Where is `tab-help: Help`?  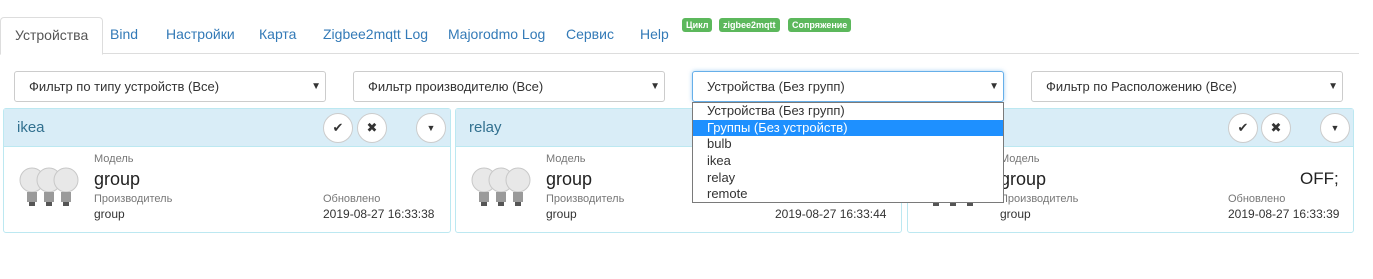 tab-help: Help is located at coordinates (654, 35).